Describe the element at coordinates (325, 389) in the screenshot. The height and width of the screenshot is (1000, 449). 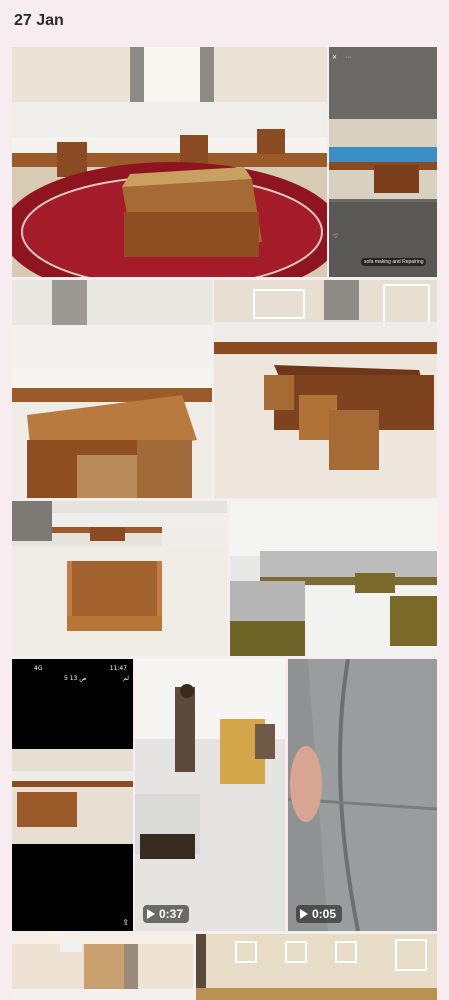
I see `photo-hall-wood-table` at that location.